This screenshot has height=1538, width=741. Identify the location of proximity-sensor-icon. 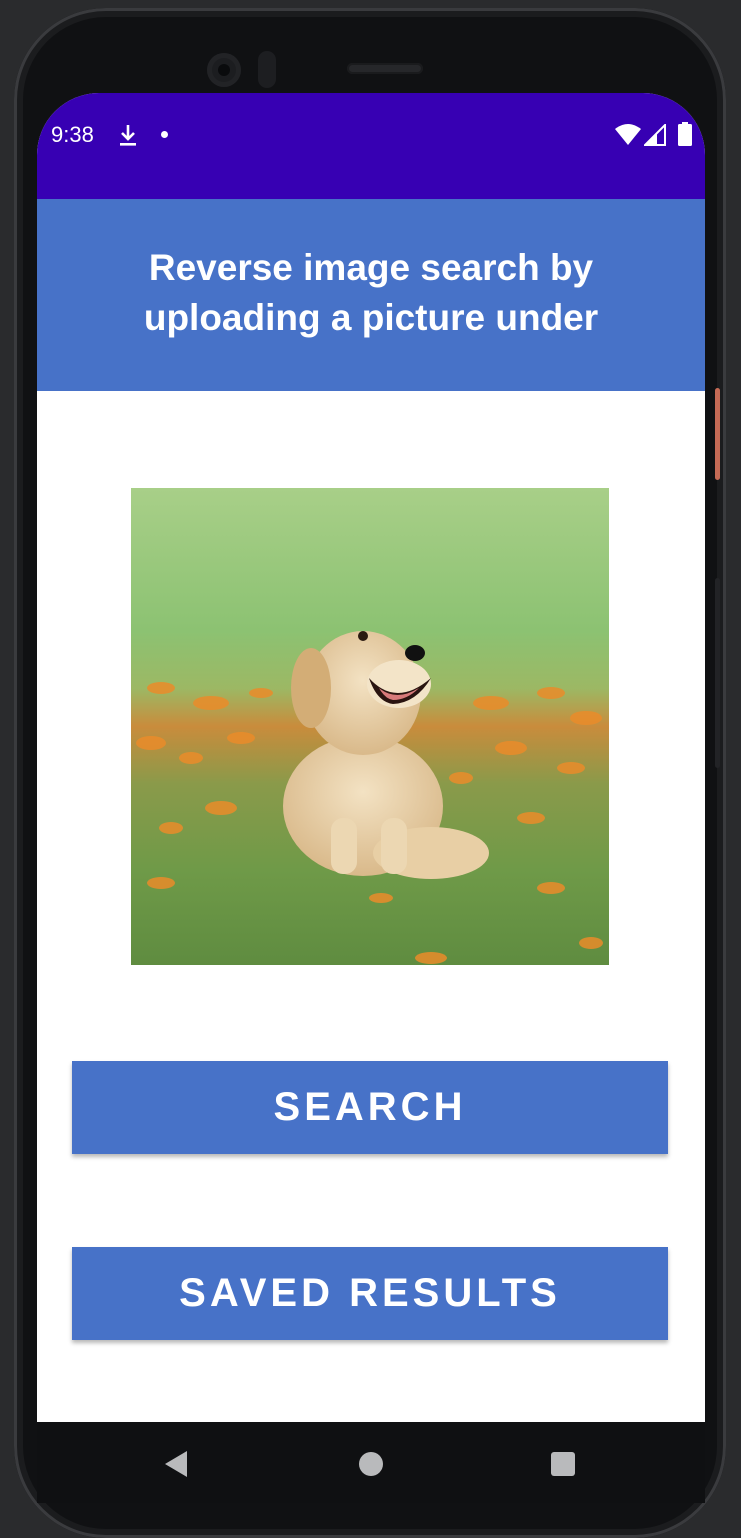
(267, 69).